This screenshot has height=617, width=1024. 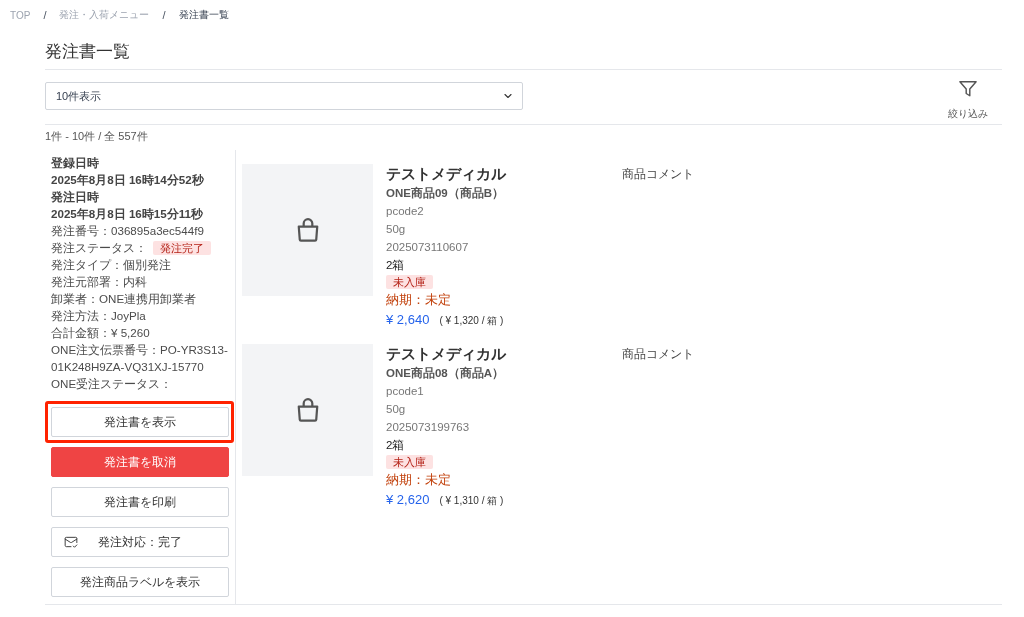 I want to click on filter-icon, so click(x=968, y=89).